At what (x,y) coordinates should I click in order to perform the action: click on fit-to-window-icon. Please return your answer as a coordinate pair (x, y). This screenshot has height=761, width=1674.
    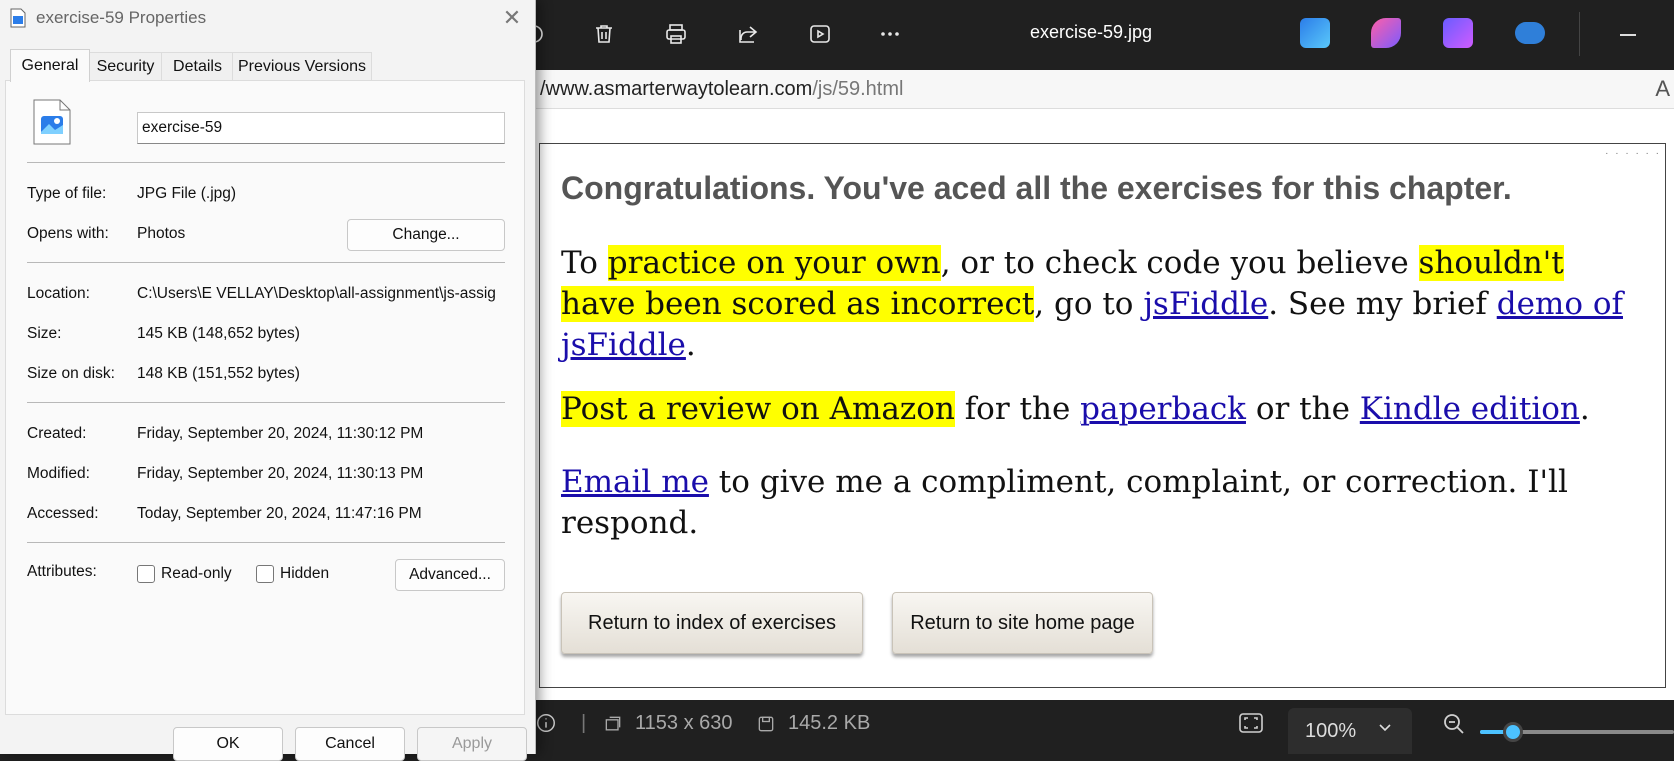
    Looking at the image, I should click on (1251, 723).